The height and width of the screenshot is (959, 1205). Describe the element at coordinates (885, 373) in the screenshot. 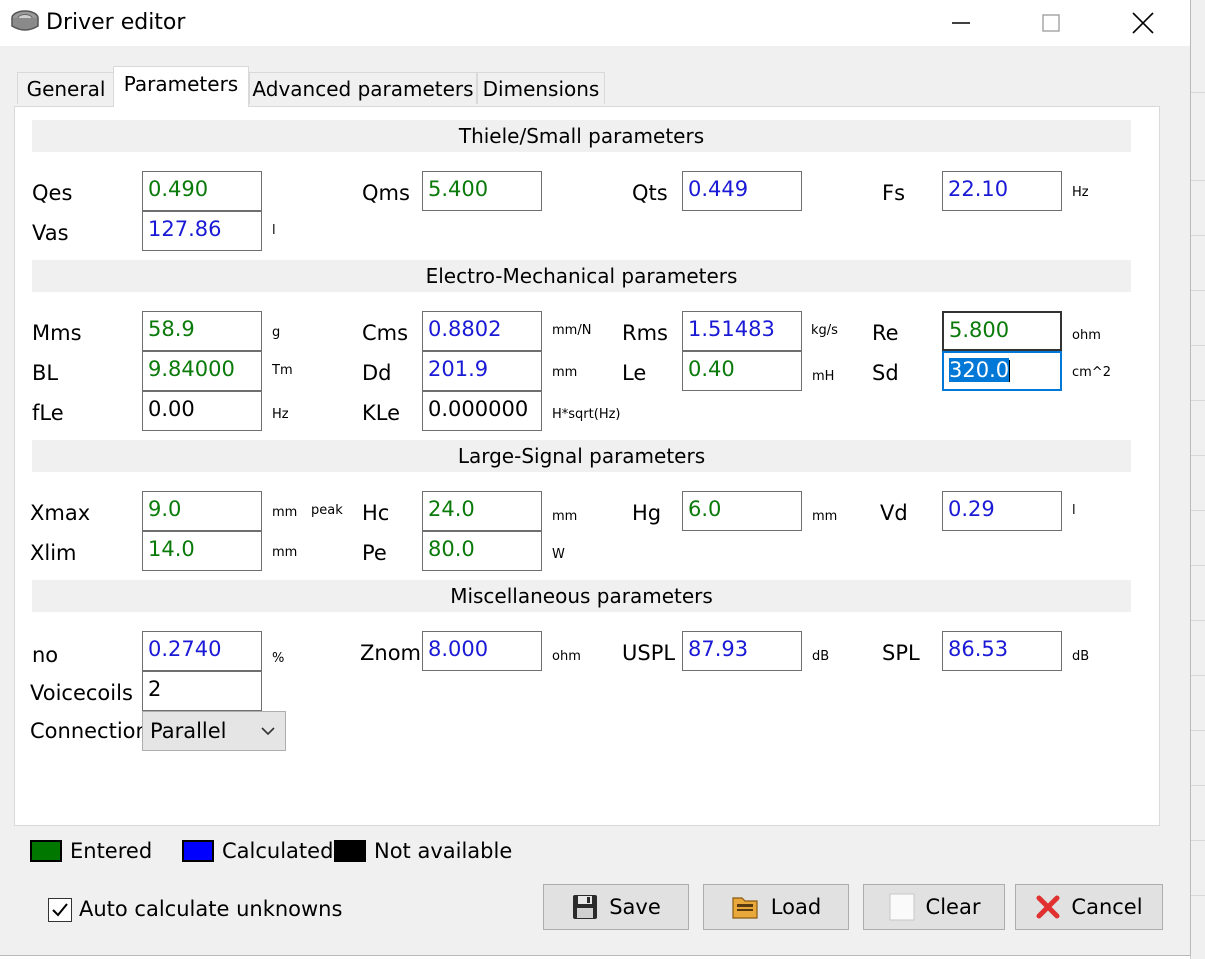

I see `sd-label: Sd` at that location.